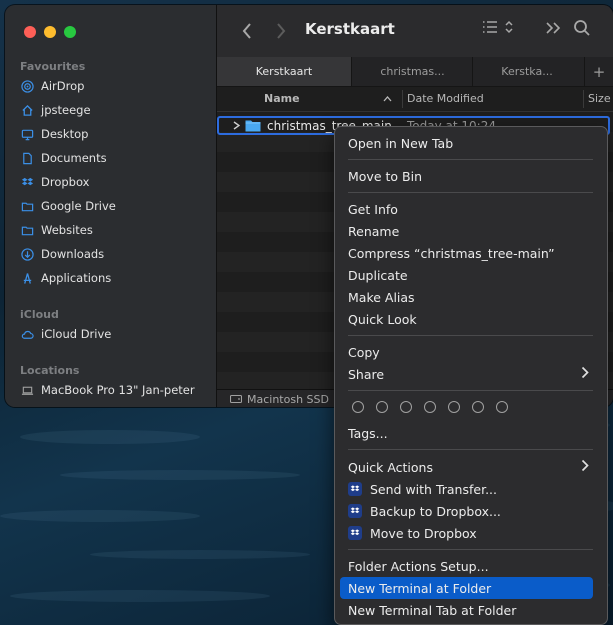 This screenshot has height=625, width=613. I want to click on column-header: Name Date Modified Size, so click(415, 99).